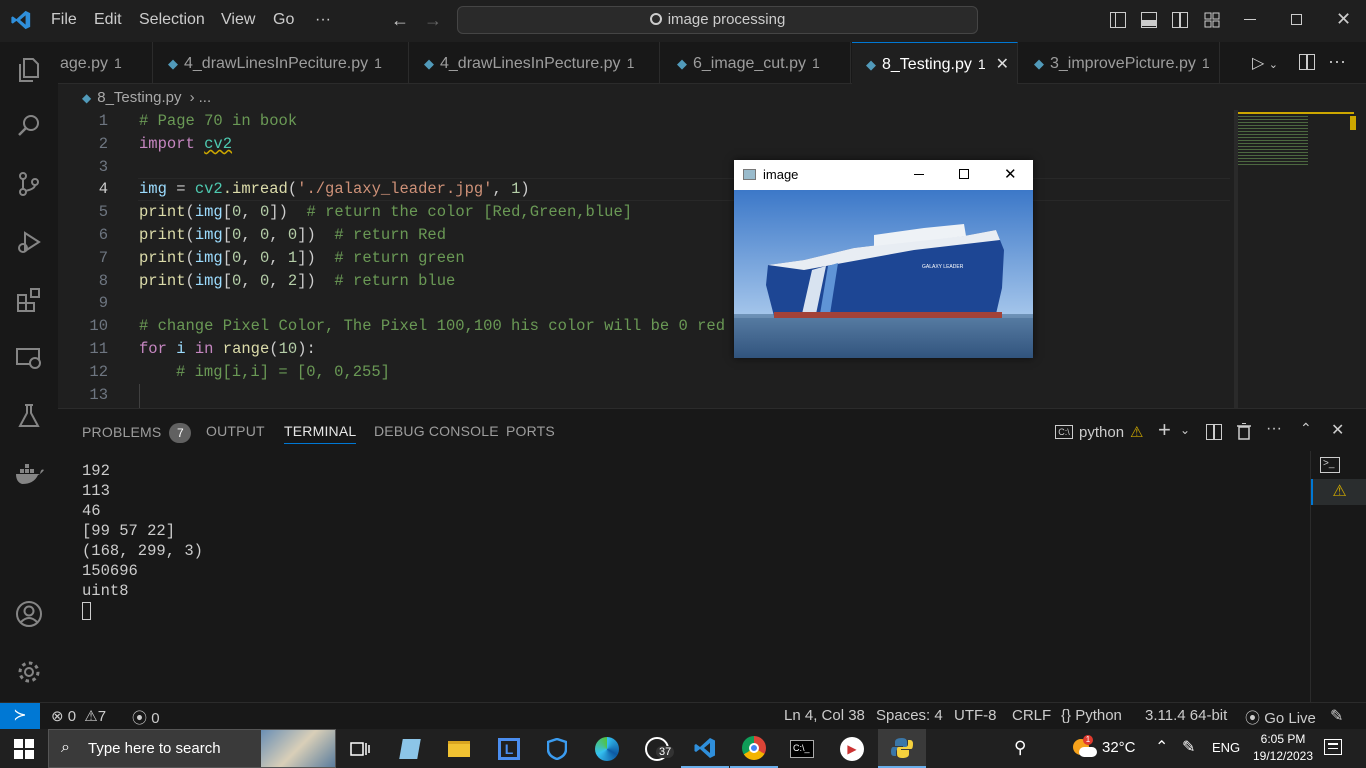 This screenshot has height=768, width=1366. I want to click on task-view-icon, so click(360, 748).